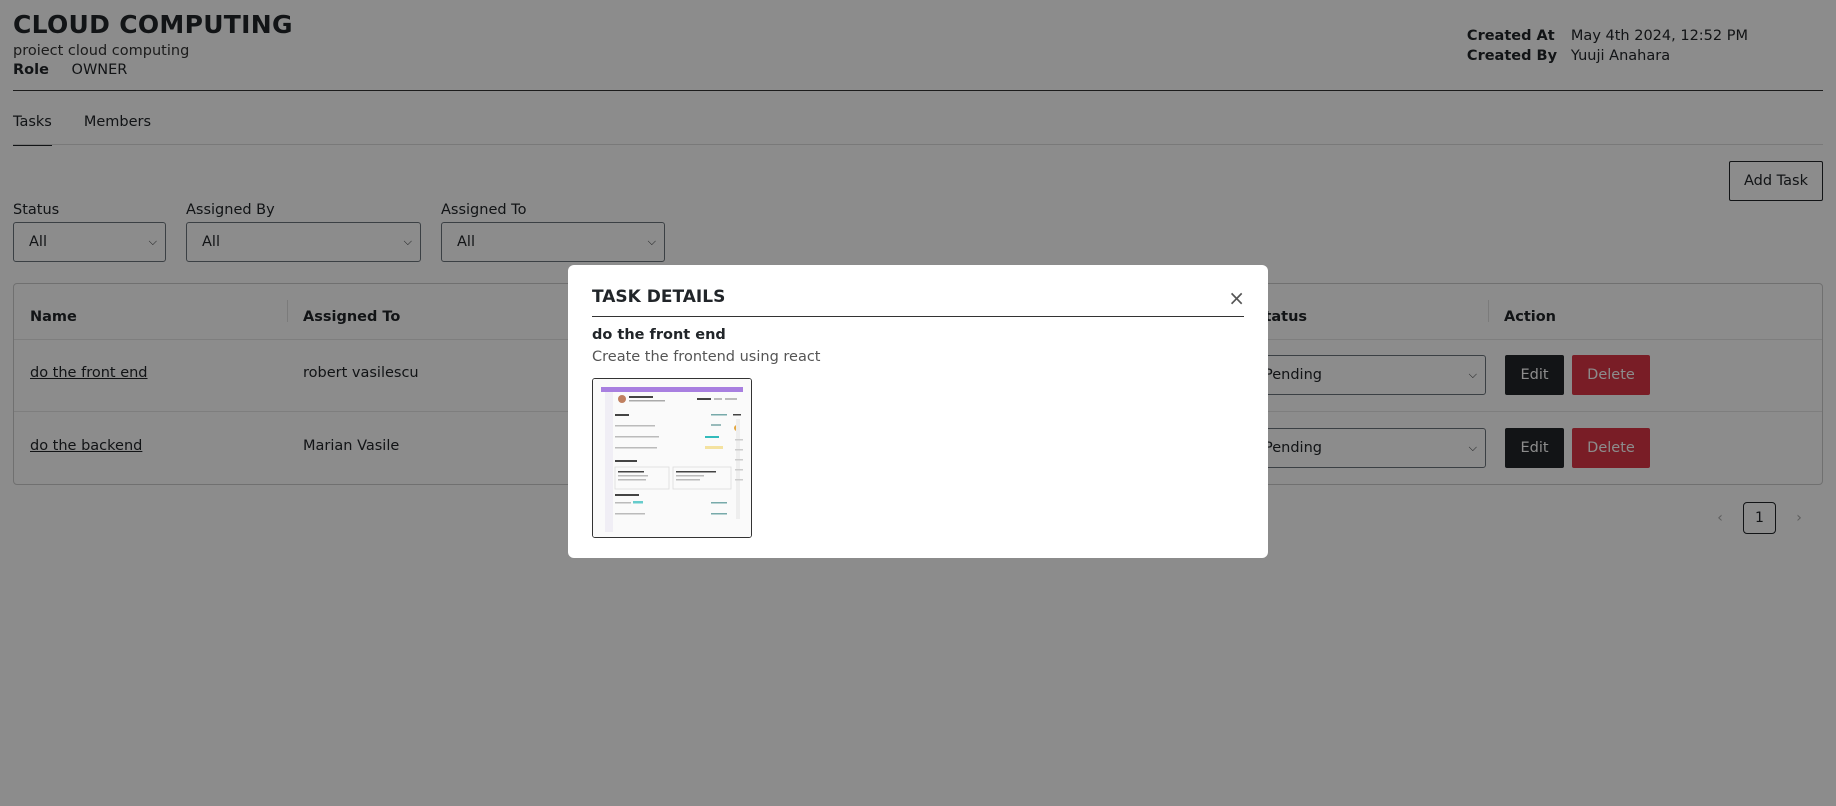 This screenshot has height=806, width=1836. Describe the element at coordinates (918, 316) in the screenshot. I see `modal-divider` at that location.